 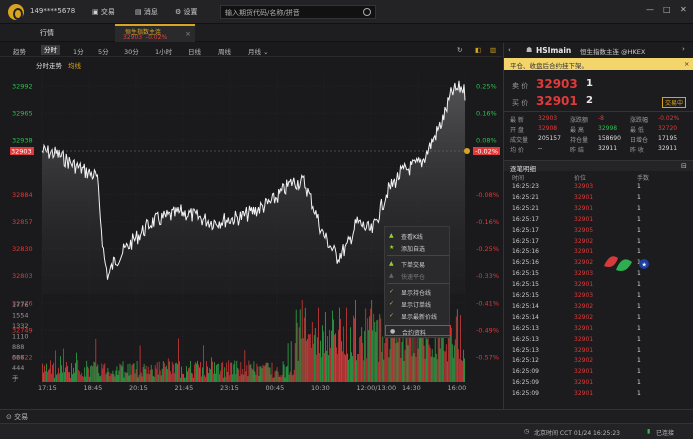 I want to click on tab-active-contract: 恒生指数主连 32903 -0.02% ×, so click(x=155, y=33).